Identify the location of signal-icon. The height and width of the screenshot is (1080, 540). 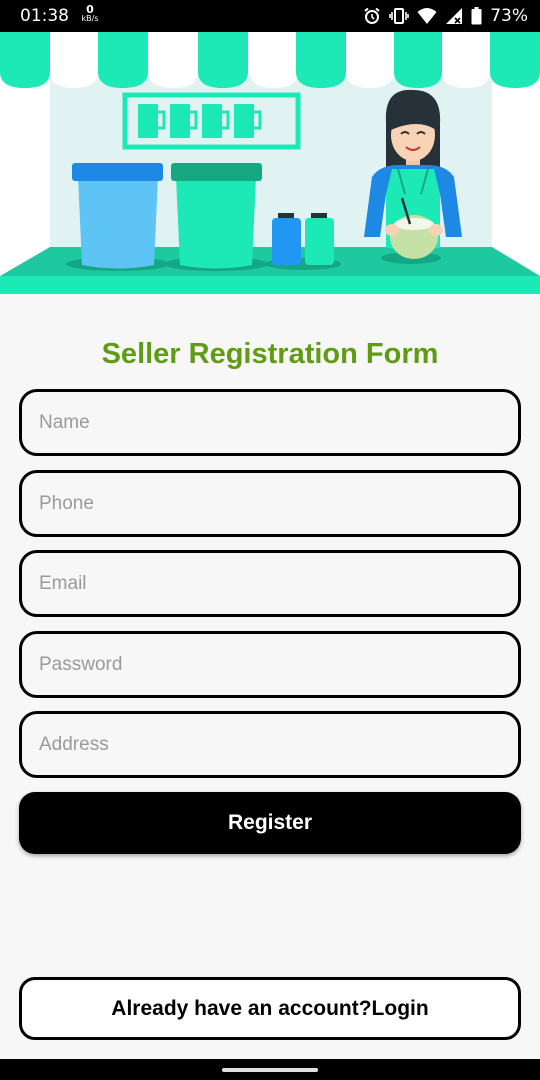
(454, 16).